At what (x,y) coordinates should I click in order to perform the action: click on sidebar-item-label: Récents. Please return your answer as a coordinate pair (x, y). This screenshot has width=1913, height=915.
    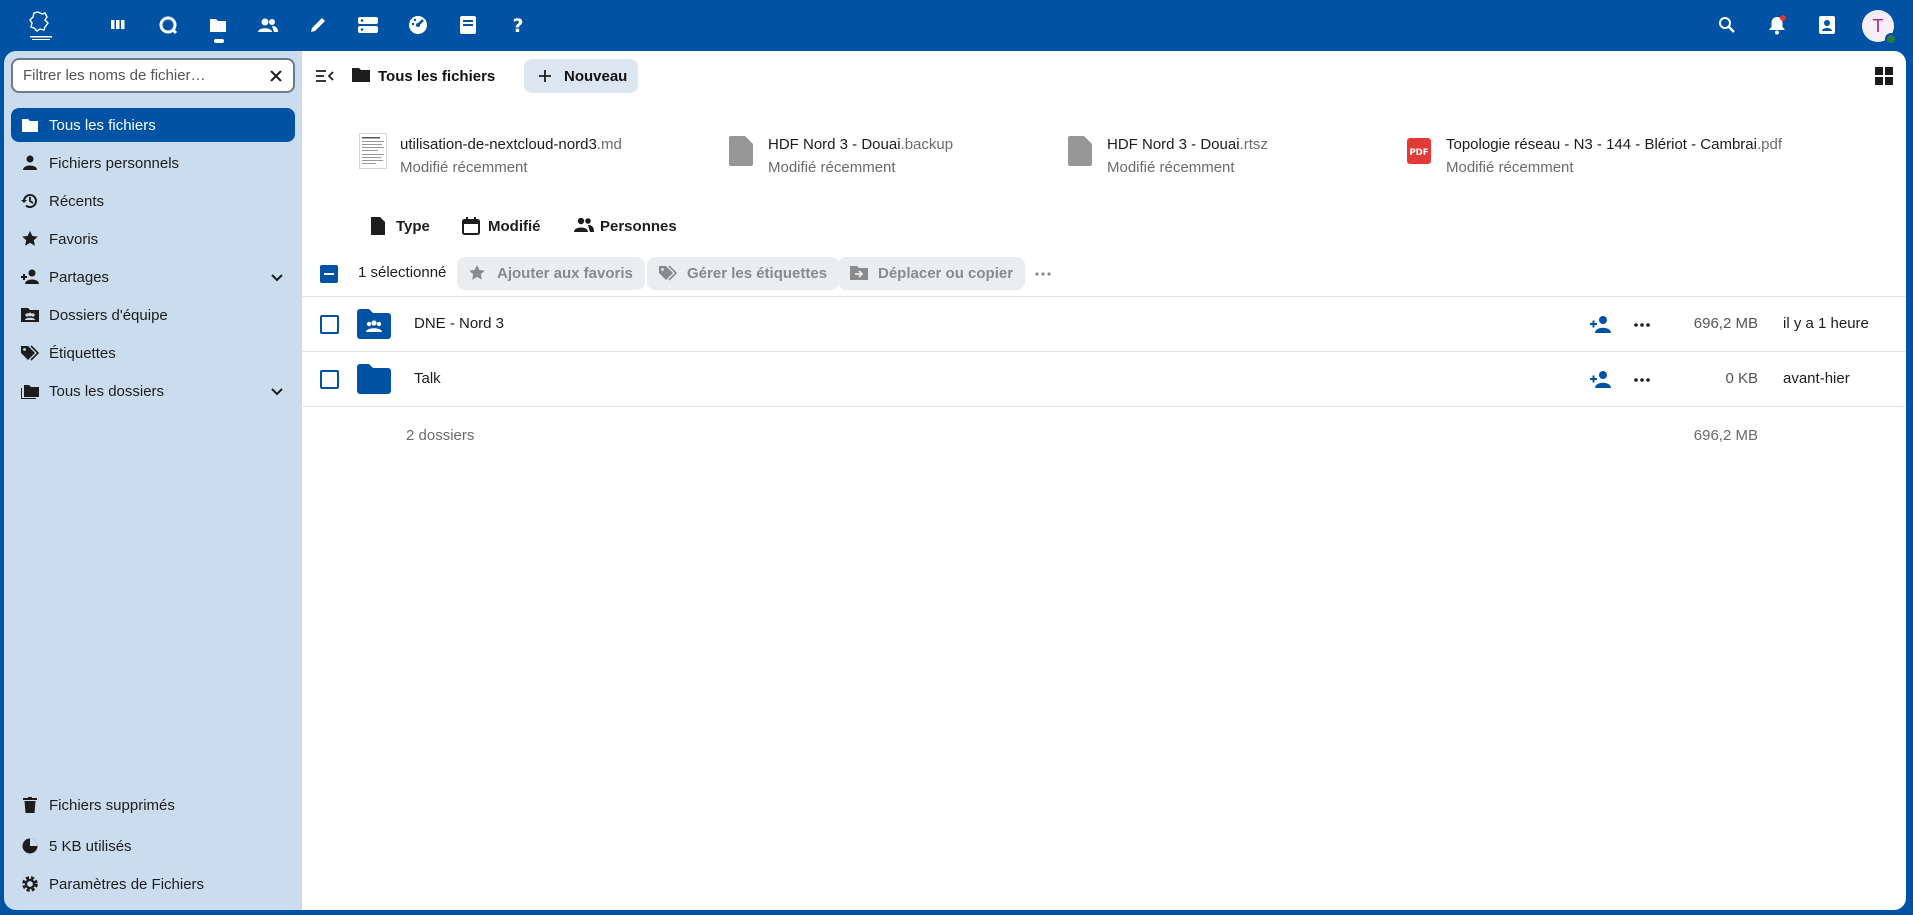
    Looking at the image, I should click on (77, 201).